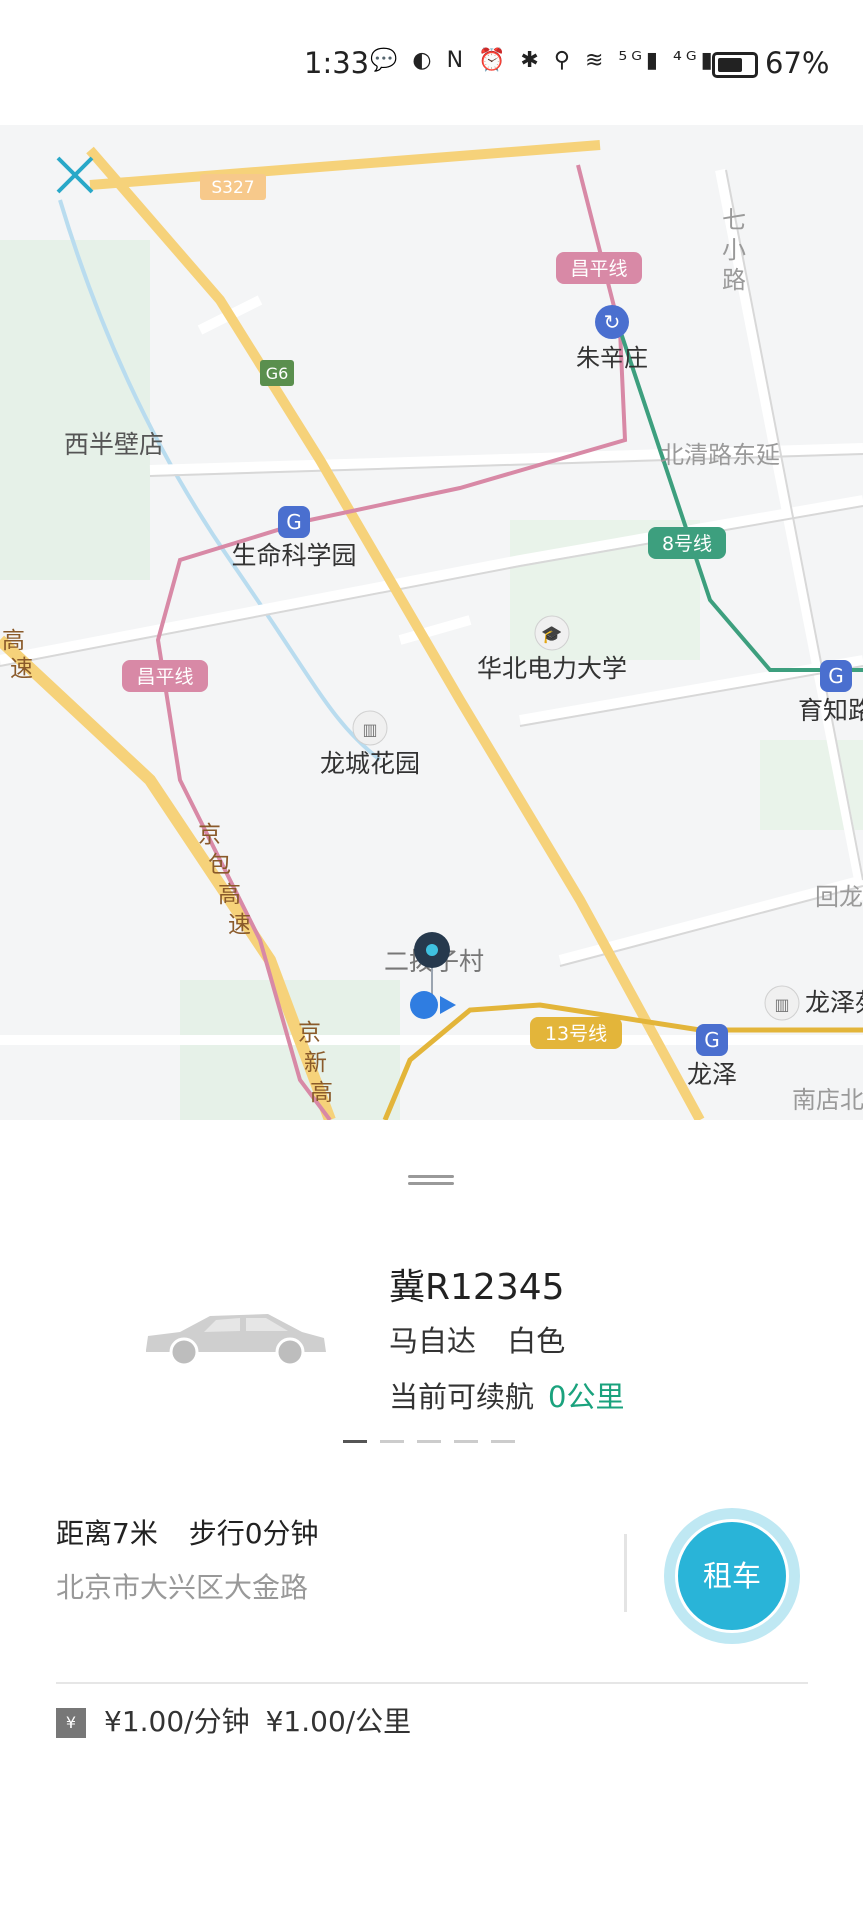 The width and height of the screenshot is (863, 1911). Describe the element at coordinates (177, 1721) in the screenshot. I see `price-per-minute: ¥1.00/分钟` at that location.